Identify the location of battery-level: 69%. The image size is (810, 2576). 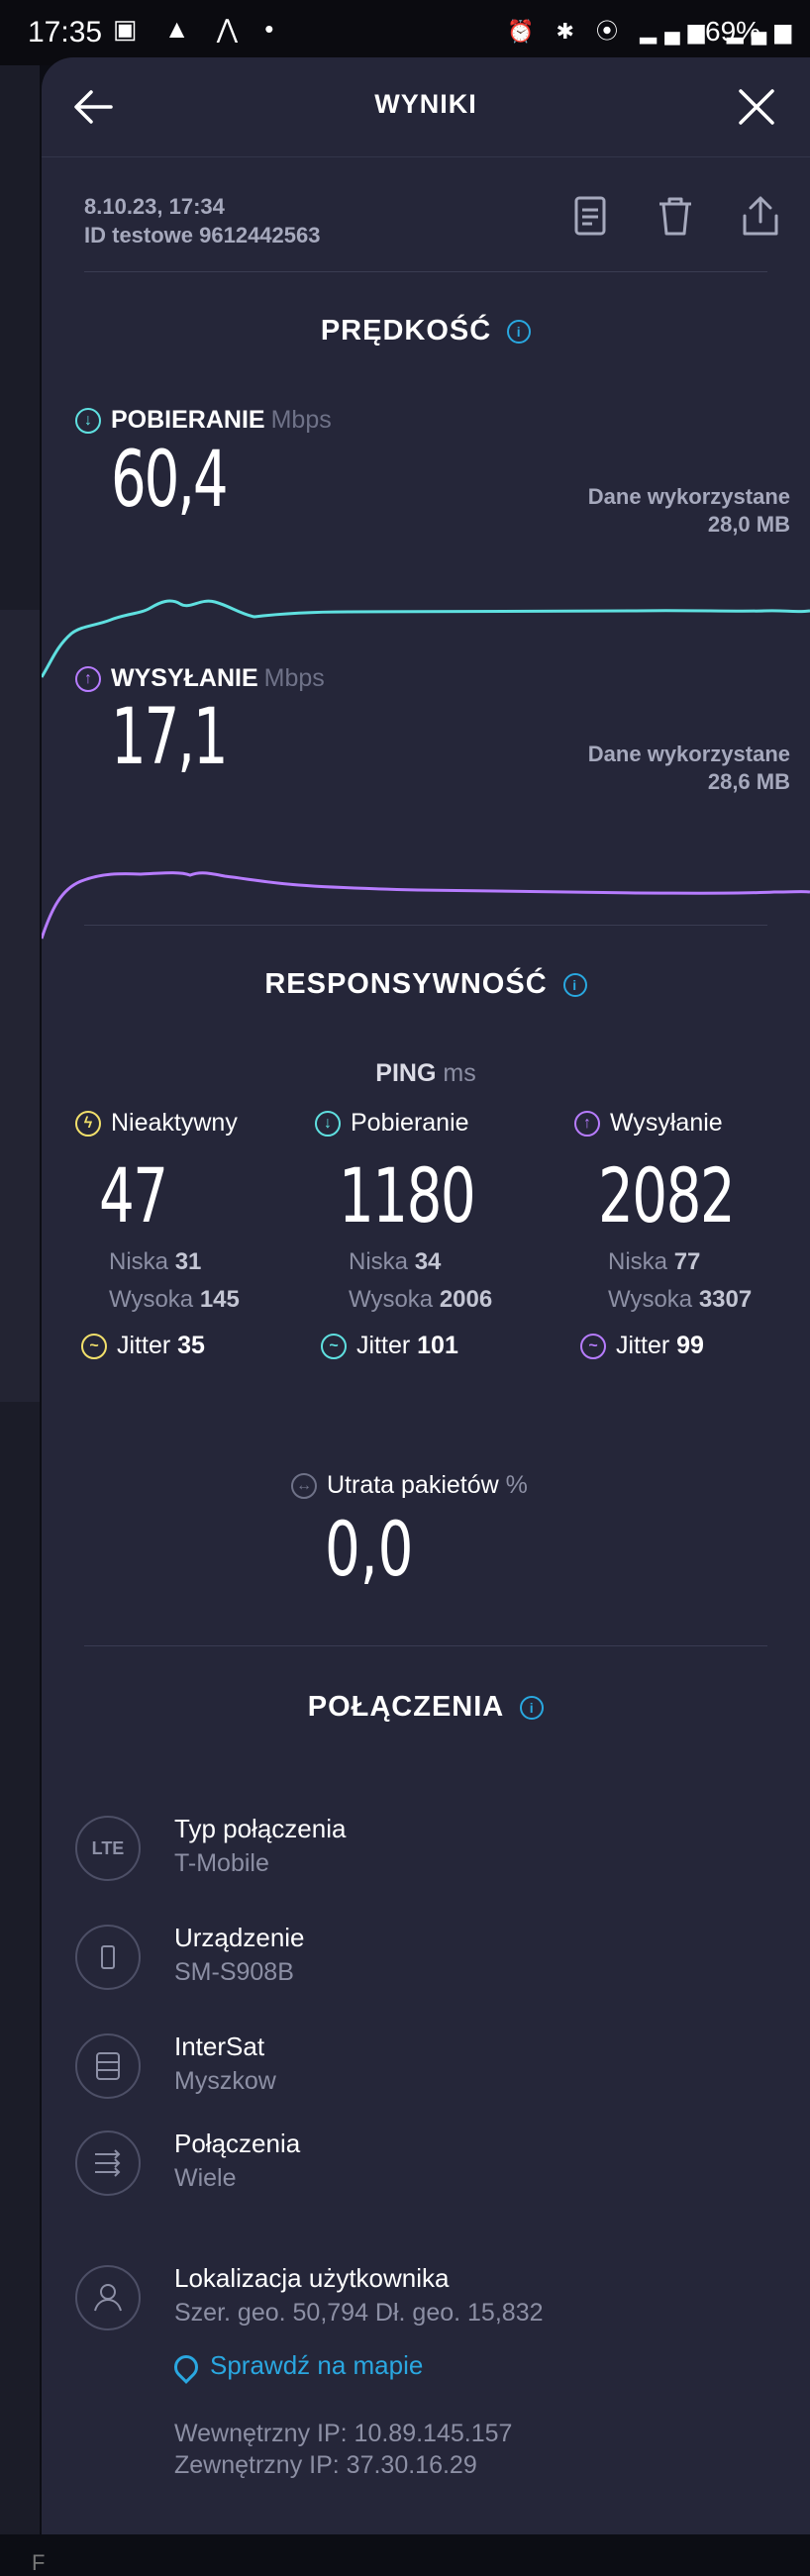
(733, 32).